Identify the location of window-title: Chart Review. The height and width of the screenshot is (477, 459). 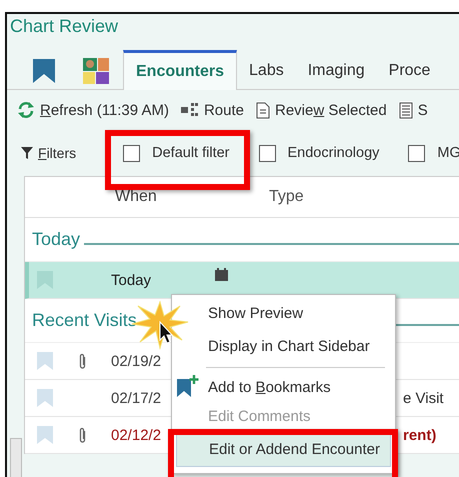
(64, 26).